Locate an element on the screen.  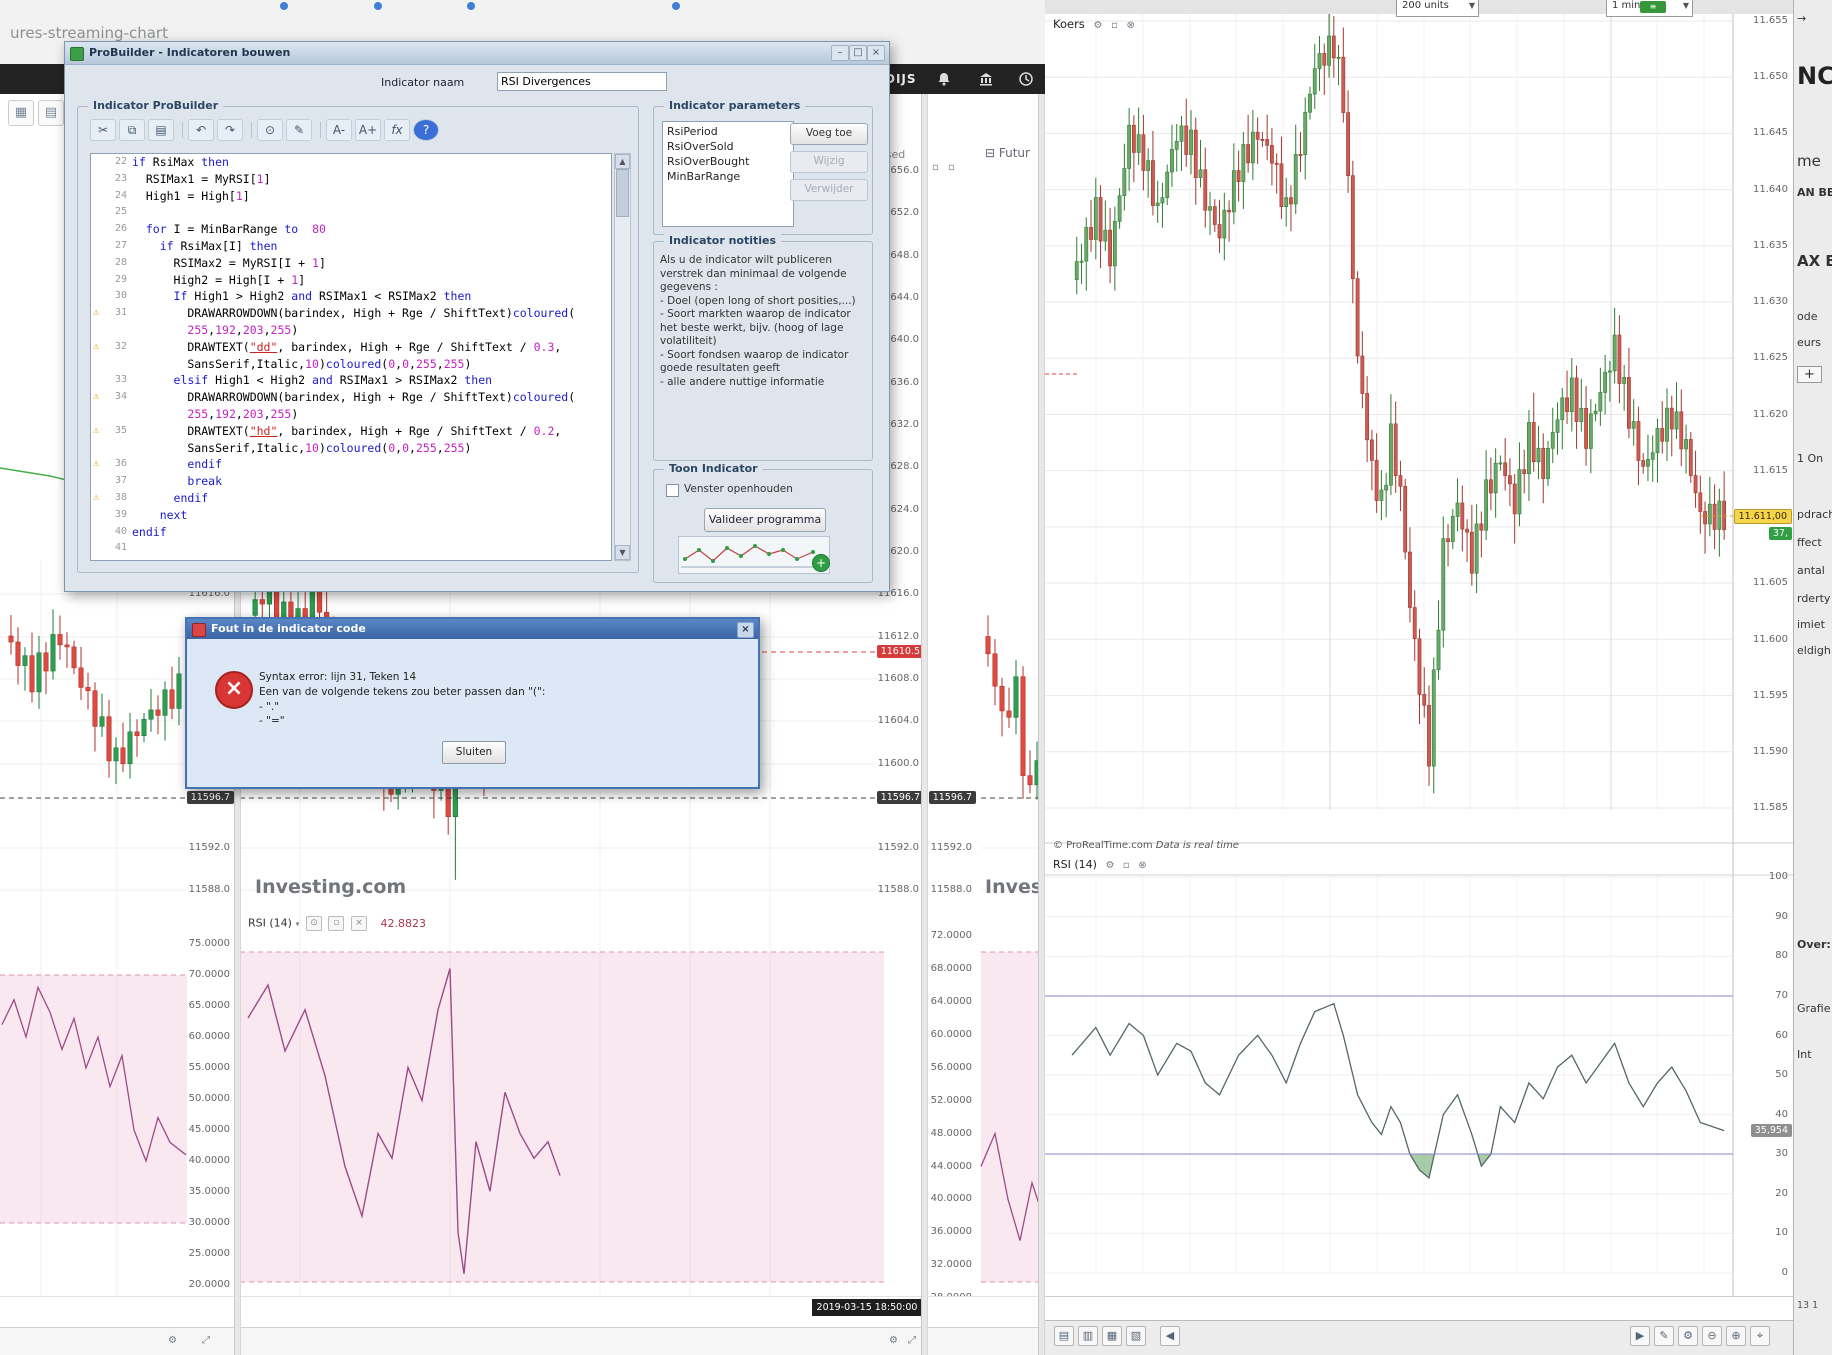
code-line: 37 break is located at coordinates (351, 481).